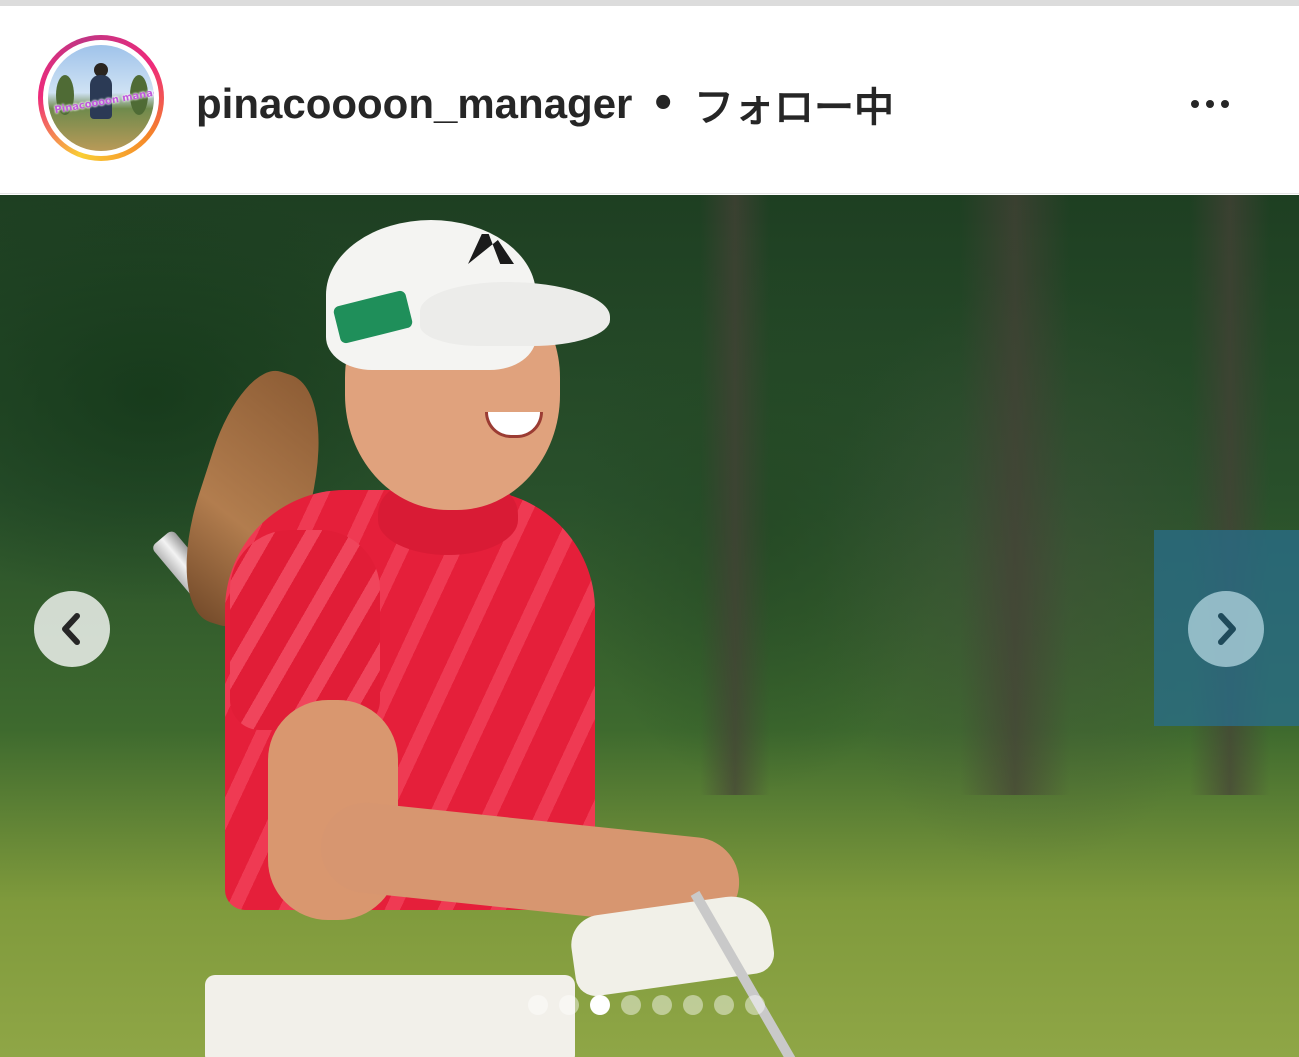  Describe the element at coordinates (305, 630) in the screenshot. I see `shirt-sleeve` at that location.